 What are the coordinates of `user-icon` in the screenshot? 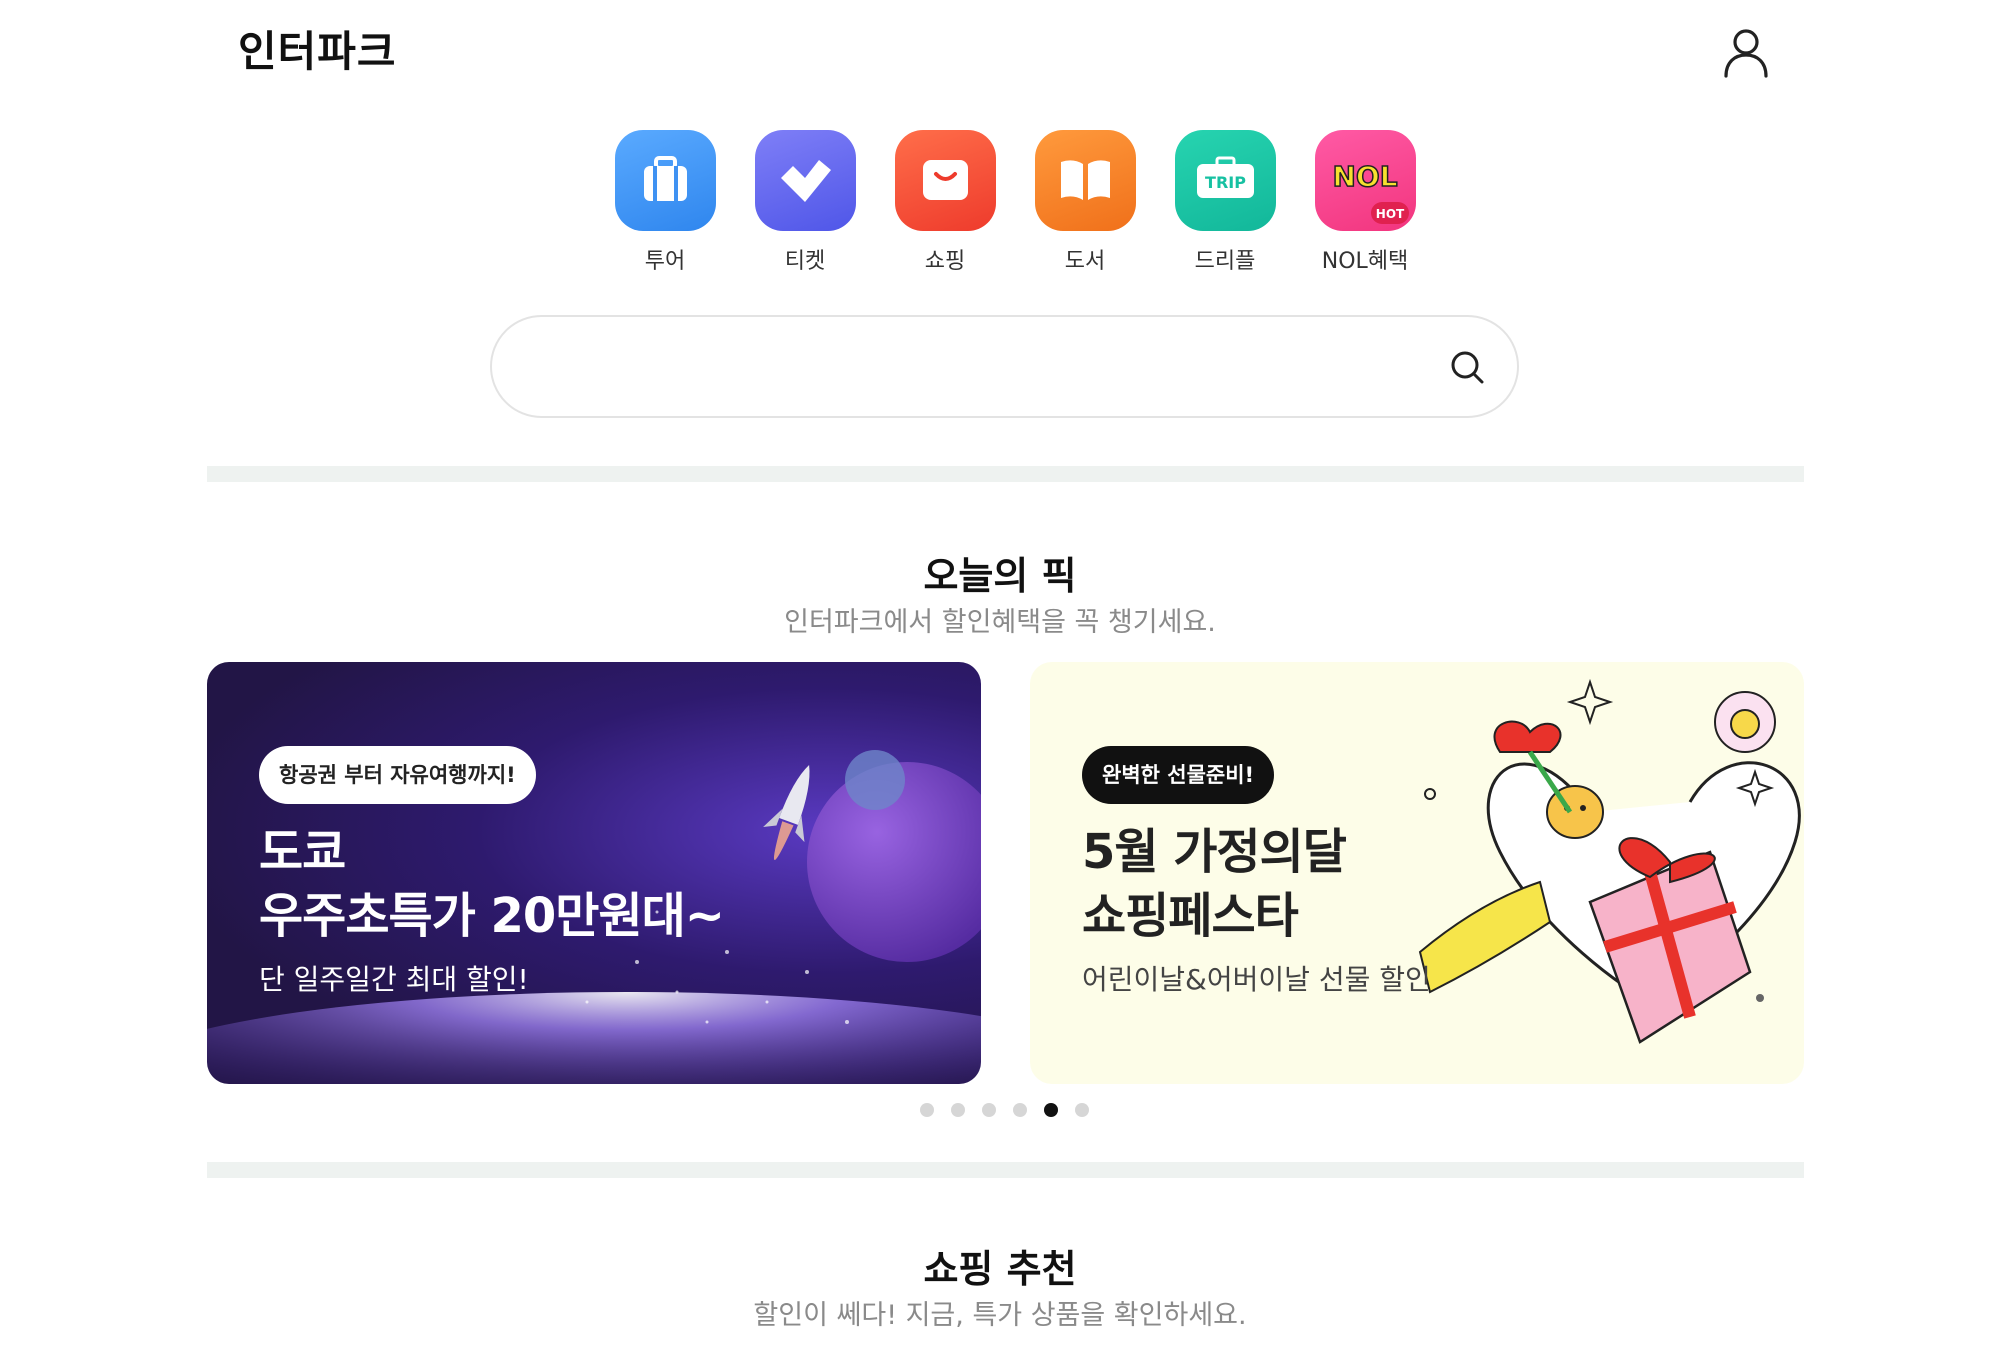 It's located at (1746, 52).